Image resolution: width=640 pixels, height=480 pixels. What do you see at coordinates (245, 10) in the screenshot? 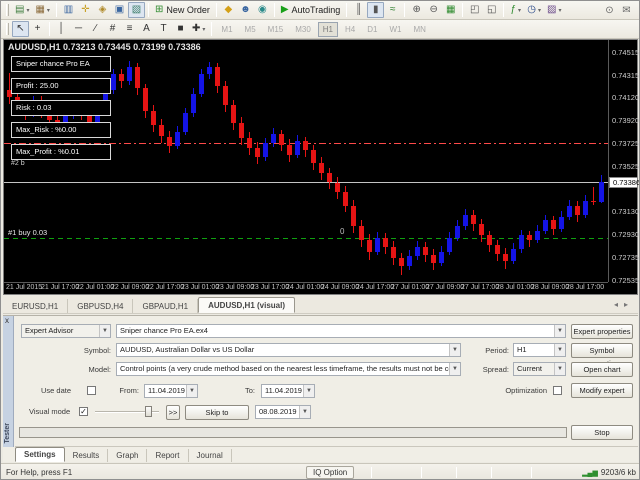
I see `community-button: ☻` at bounding box center [245, 10].